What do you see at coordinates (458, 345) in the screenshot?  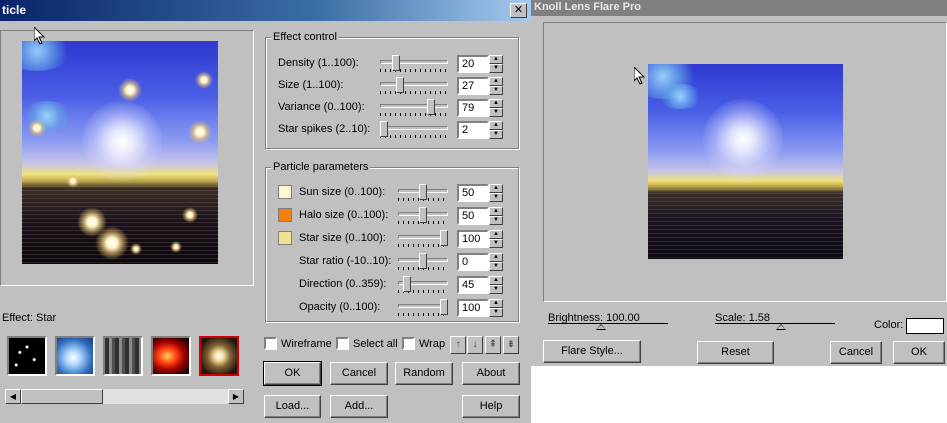 I see `move-up-button: ↑` at bounding box center [458, 345].